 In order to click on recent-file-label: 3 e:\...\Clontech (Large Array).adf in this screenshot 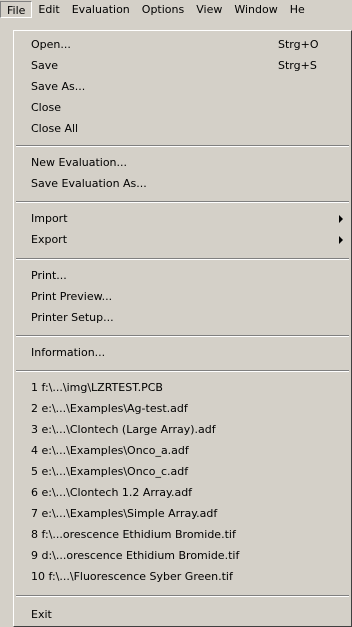, I will do `click(123, 429)`.